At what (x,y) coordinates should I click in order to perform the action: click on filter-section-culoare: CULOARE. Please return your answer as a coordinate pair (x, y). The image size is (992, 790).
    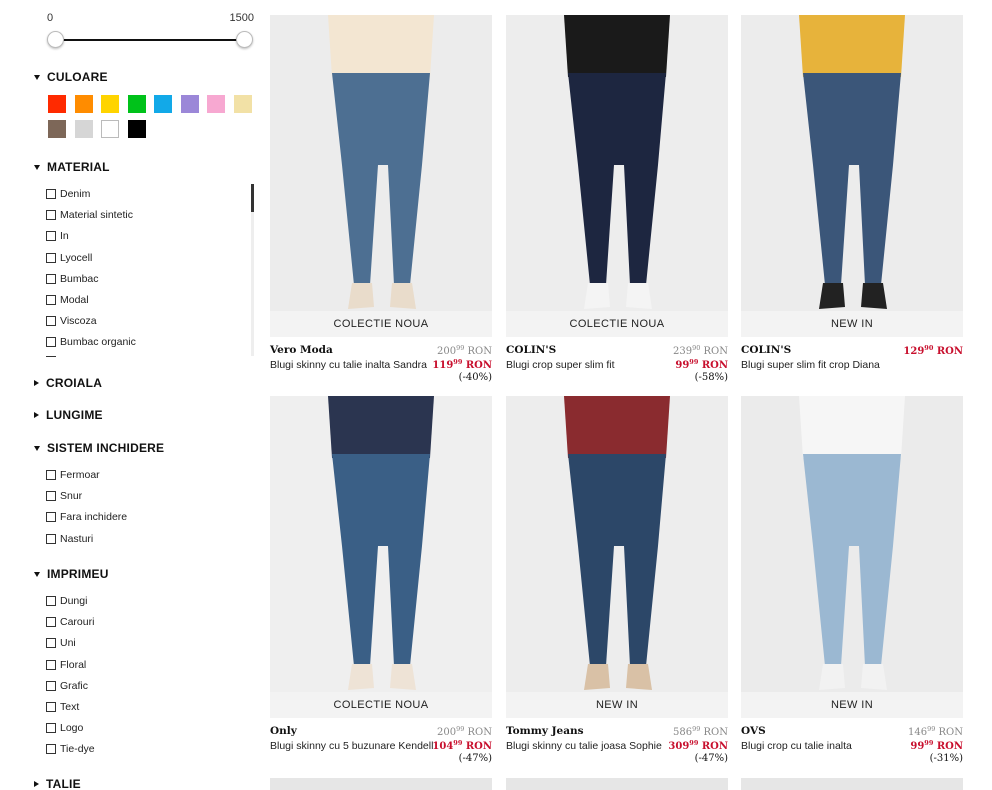
    Looking at the image, I should click on (71, 77).